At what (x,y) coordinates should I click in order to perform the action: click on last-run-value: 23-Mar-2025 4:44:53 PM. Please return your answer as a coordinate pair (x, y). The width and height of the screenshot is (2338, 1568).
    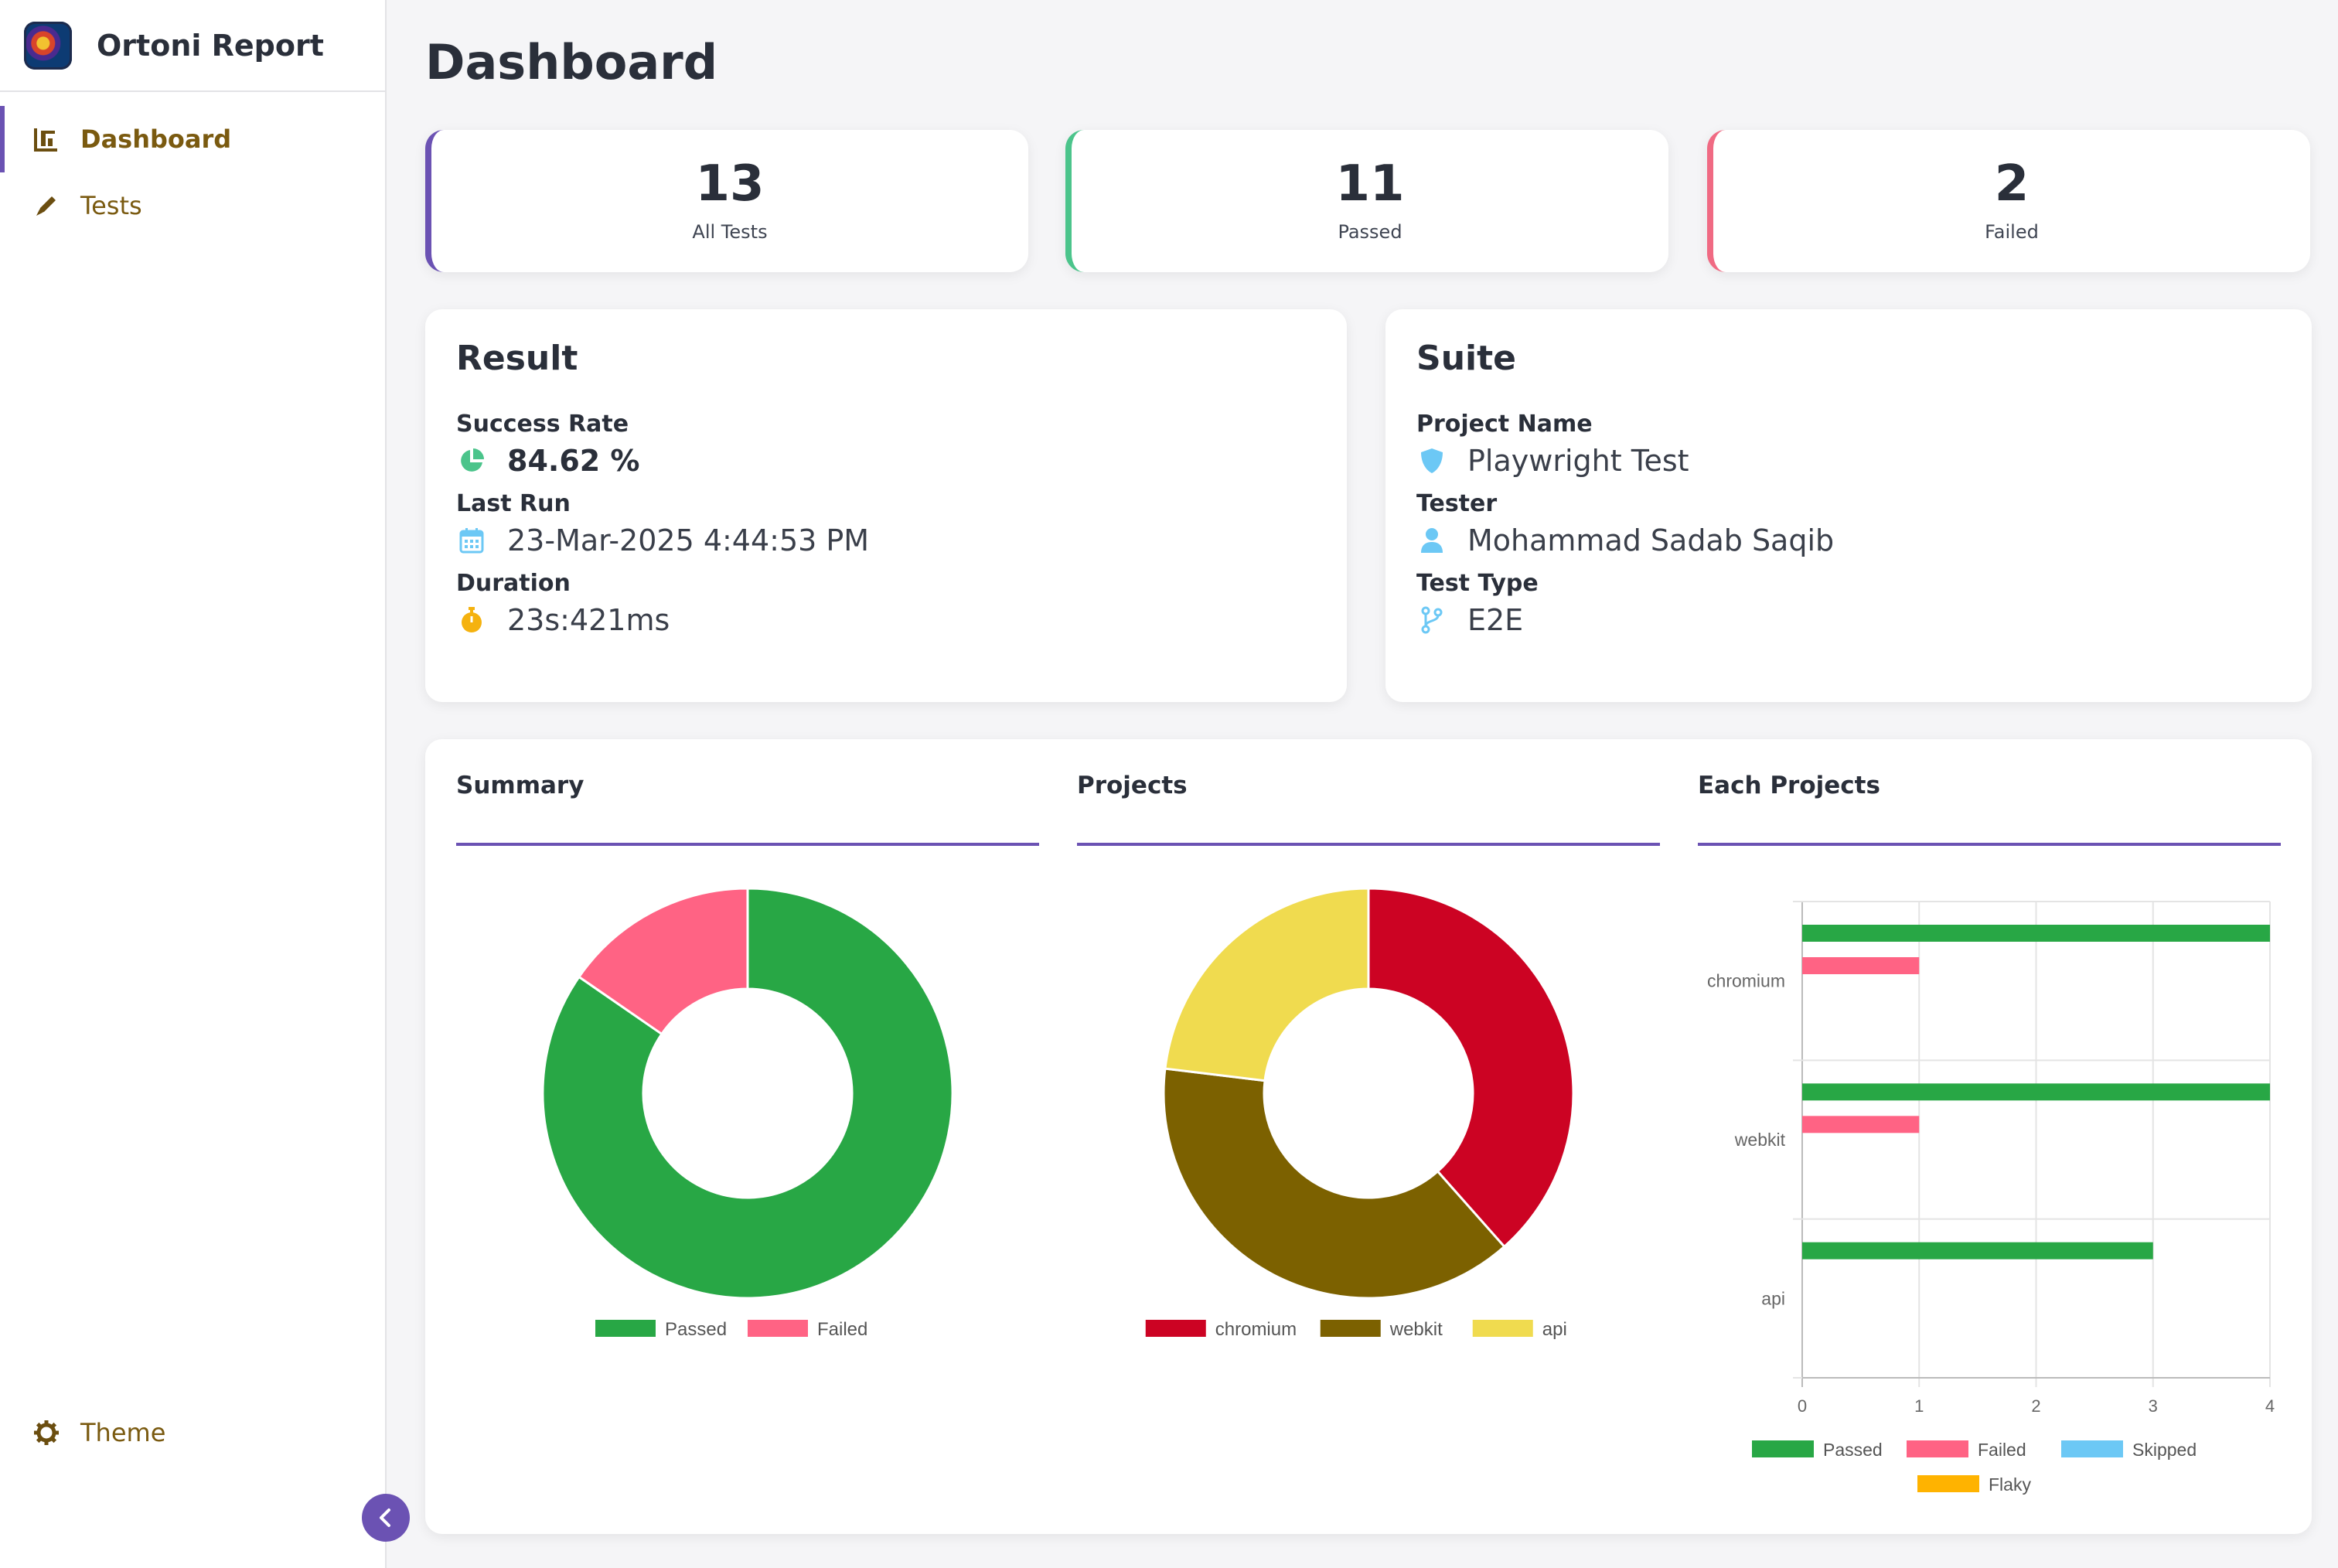
    Looking at the image, I should click on (886, 540).